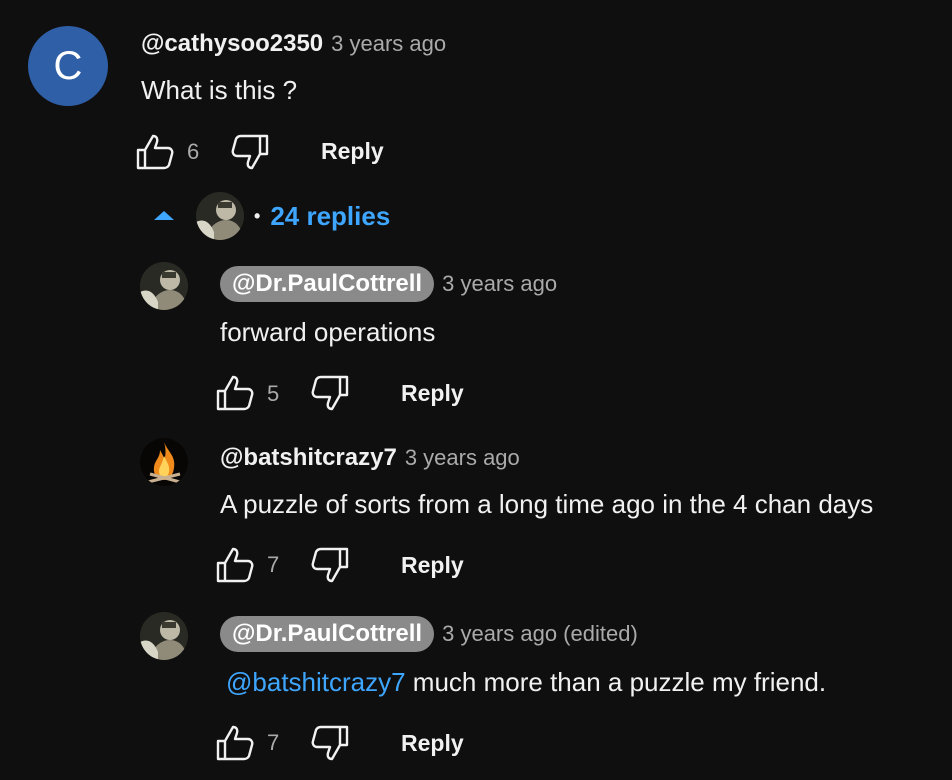  Describe the element at coordinates (232, 44) in the screenshot. I see `comment-author: @cathysoo2350` at that location.